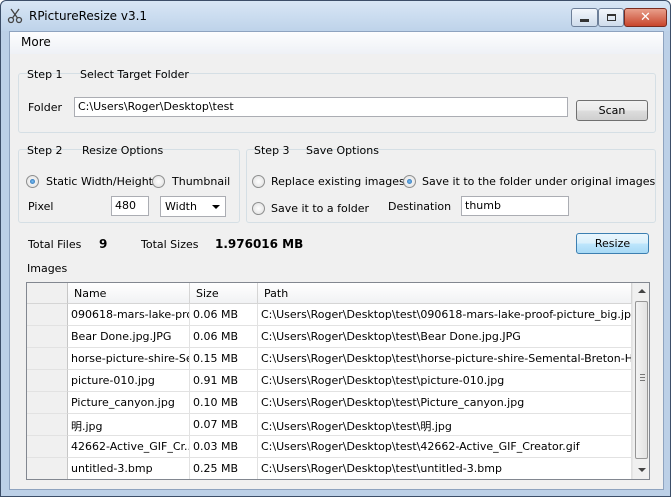 This screenshot has height=497, width=671. Describe the element at coordinates (55, 244) in the screenshot. I see `total-files-label: Total Files` at that location.